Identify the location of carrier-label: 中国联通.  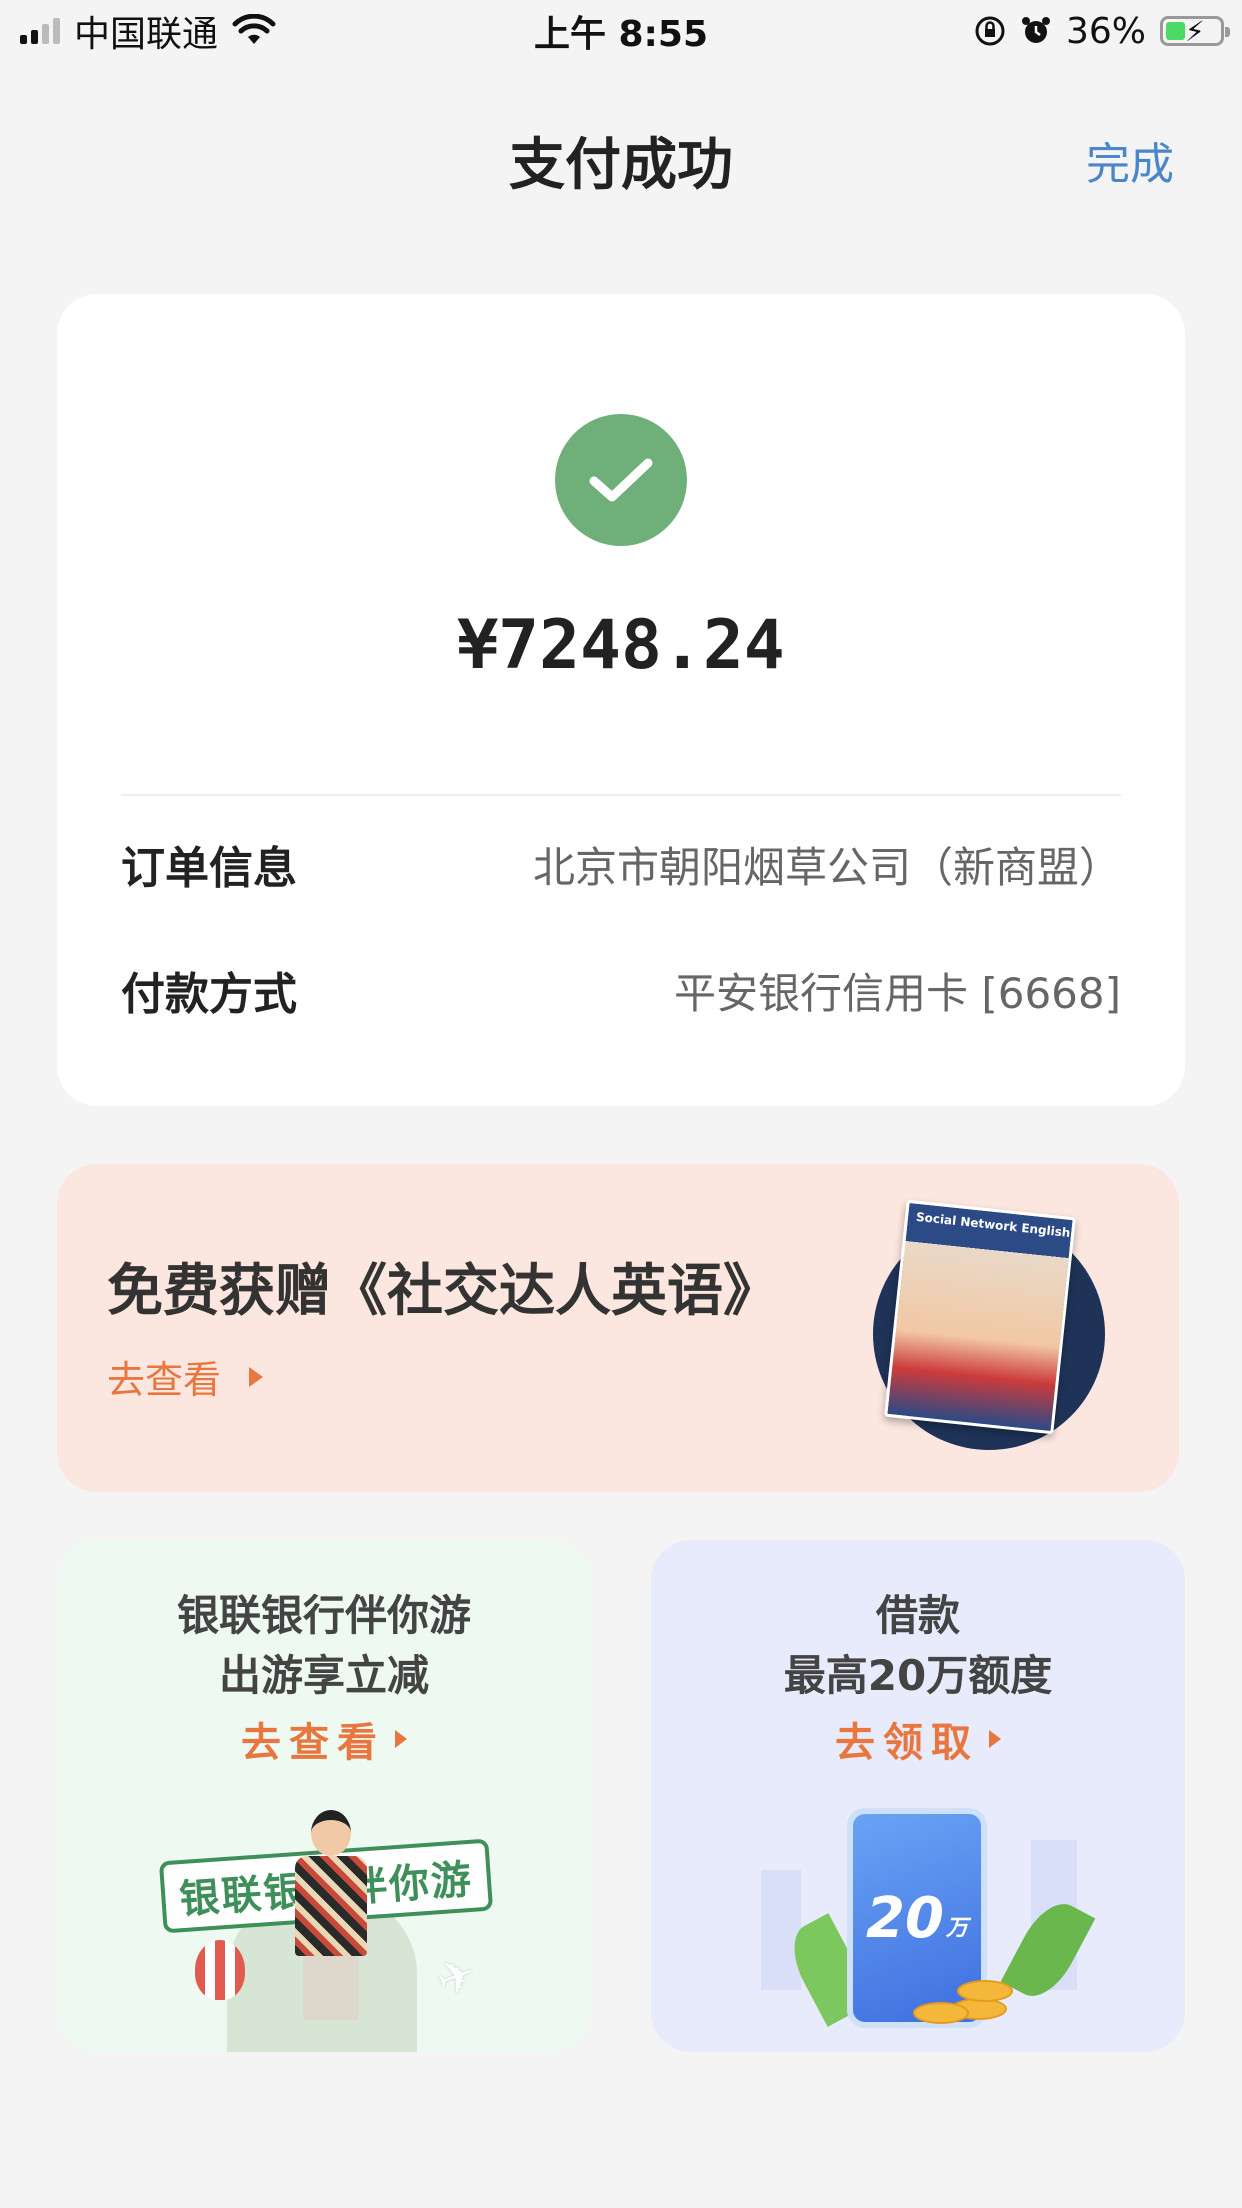
(146, 34).